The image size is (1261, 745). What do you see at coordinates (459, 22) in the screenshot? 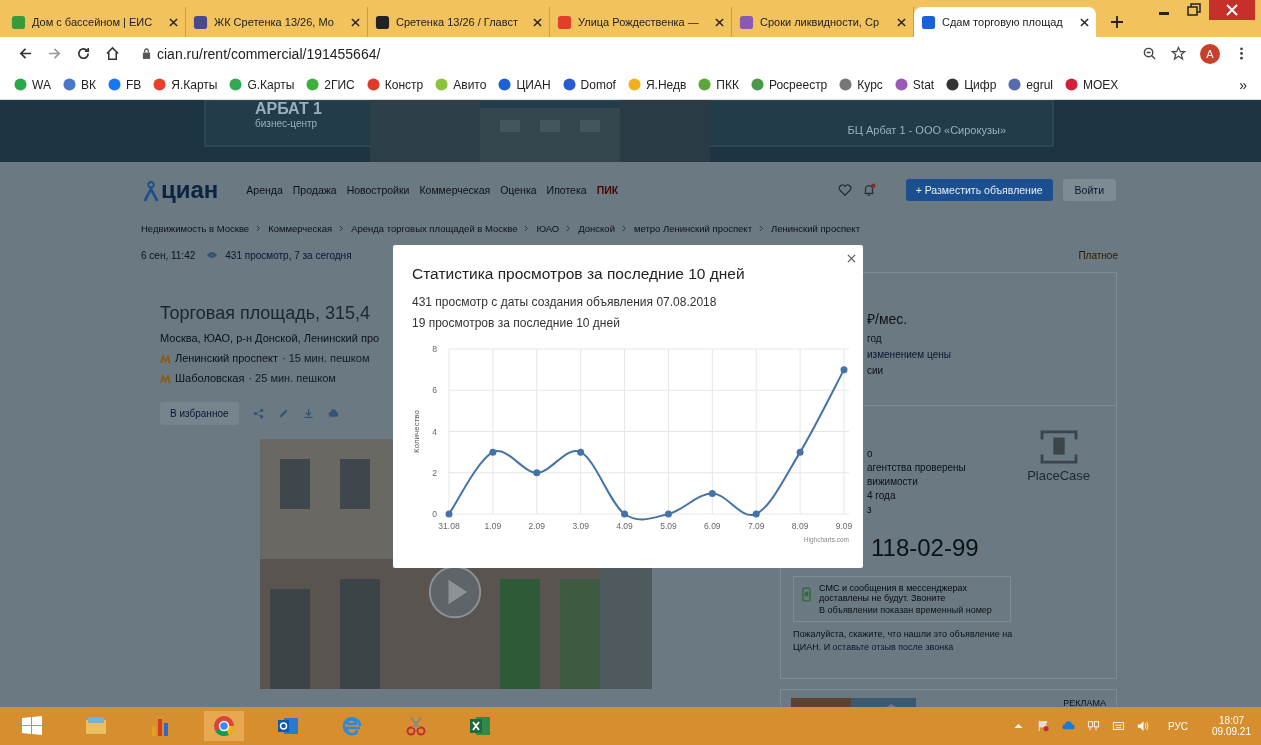
I see `browser-tab: Сретенка 13/26 / Главст` at bounding box center [459, 22].